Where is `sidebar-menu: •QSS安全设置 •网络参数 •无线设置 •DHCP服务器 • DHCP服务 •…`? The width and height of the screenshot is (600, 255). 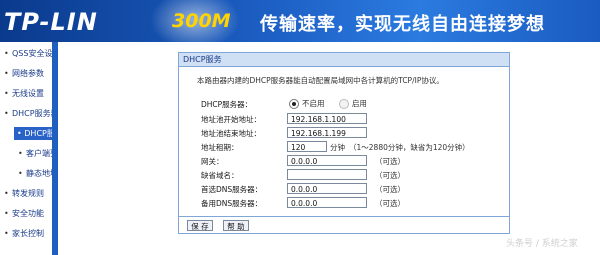 sidebar-menu: •QSS安全设置 •网络参数 •无线设置 •DHCP服务器 • DHCP服务 •… is located at coordinates (26, 148).